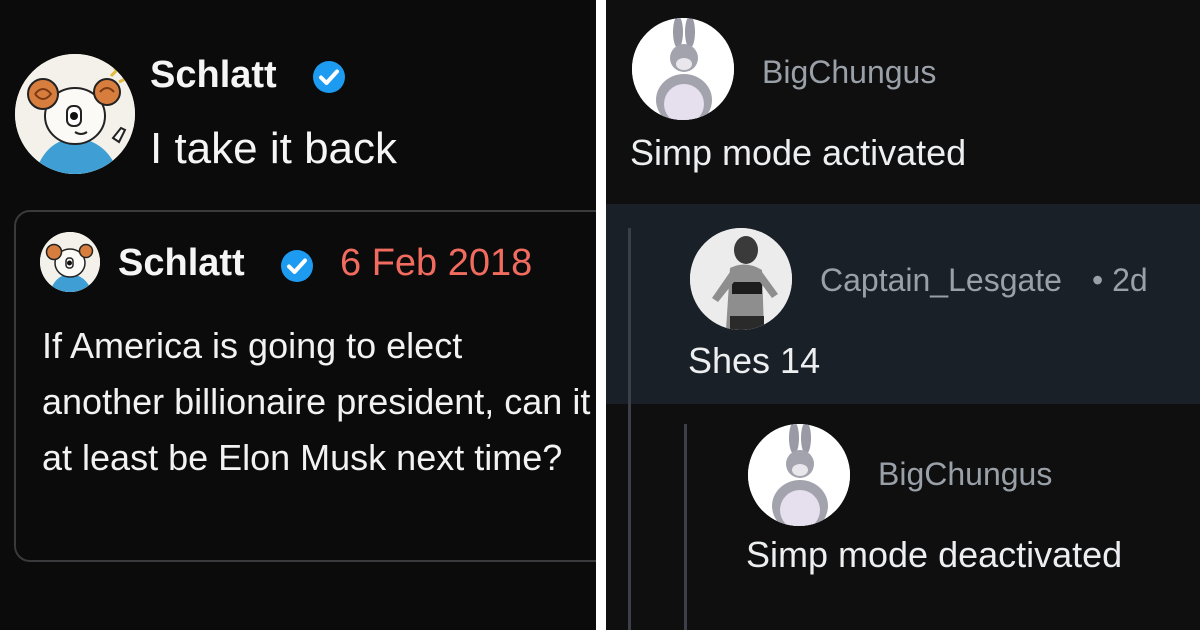 This screenshot has height=630, width=1200. What do you see at coordinates (934, 554) in the screenshot?
I see `comment-body: Simp mode deactivated` at bounding box center [934, 554].